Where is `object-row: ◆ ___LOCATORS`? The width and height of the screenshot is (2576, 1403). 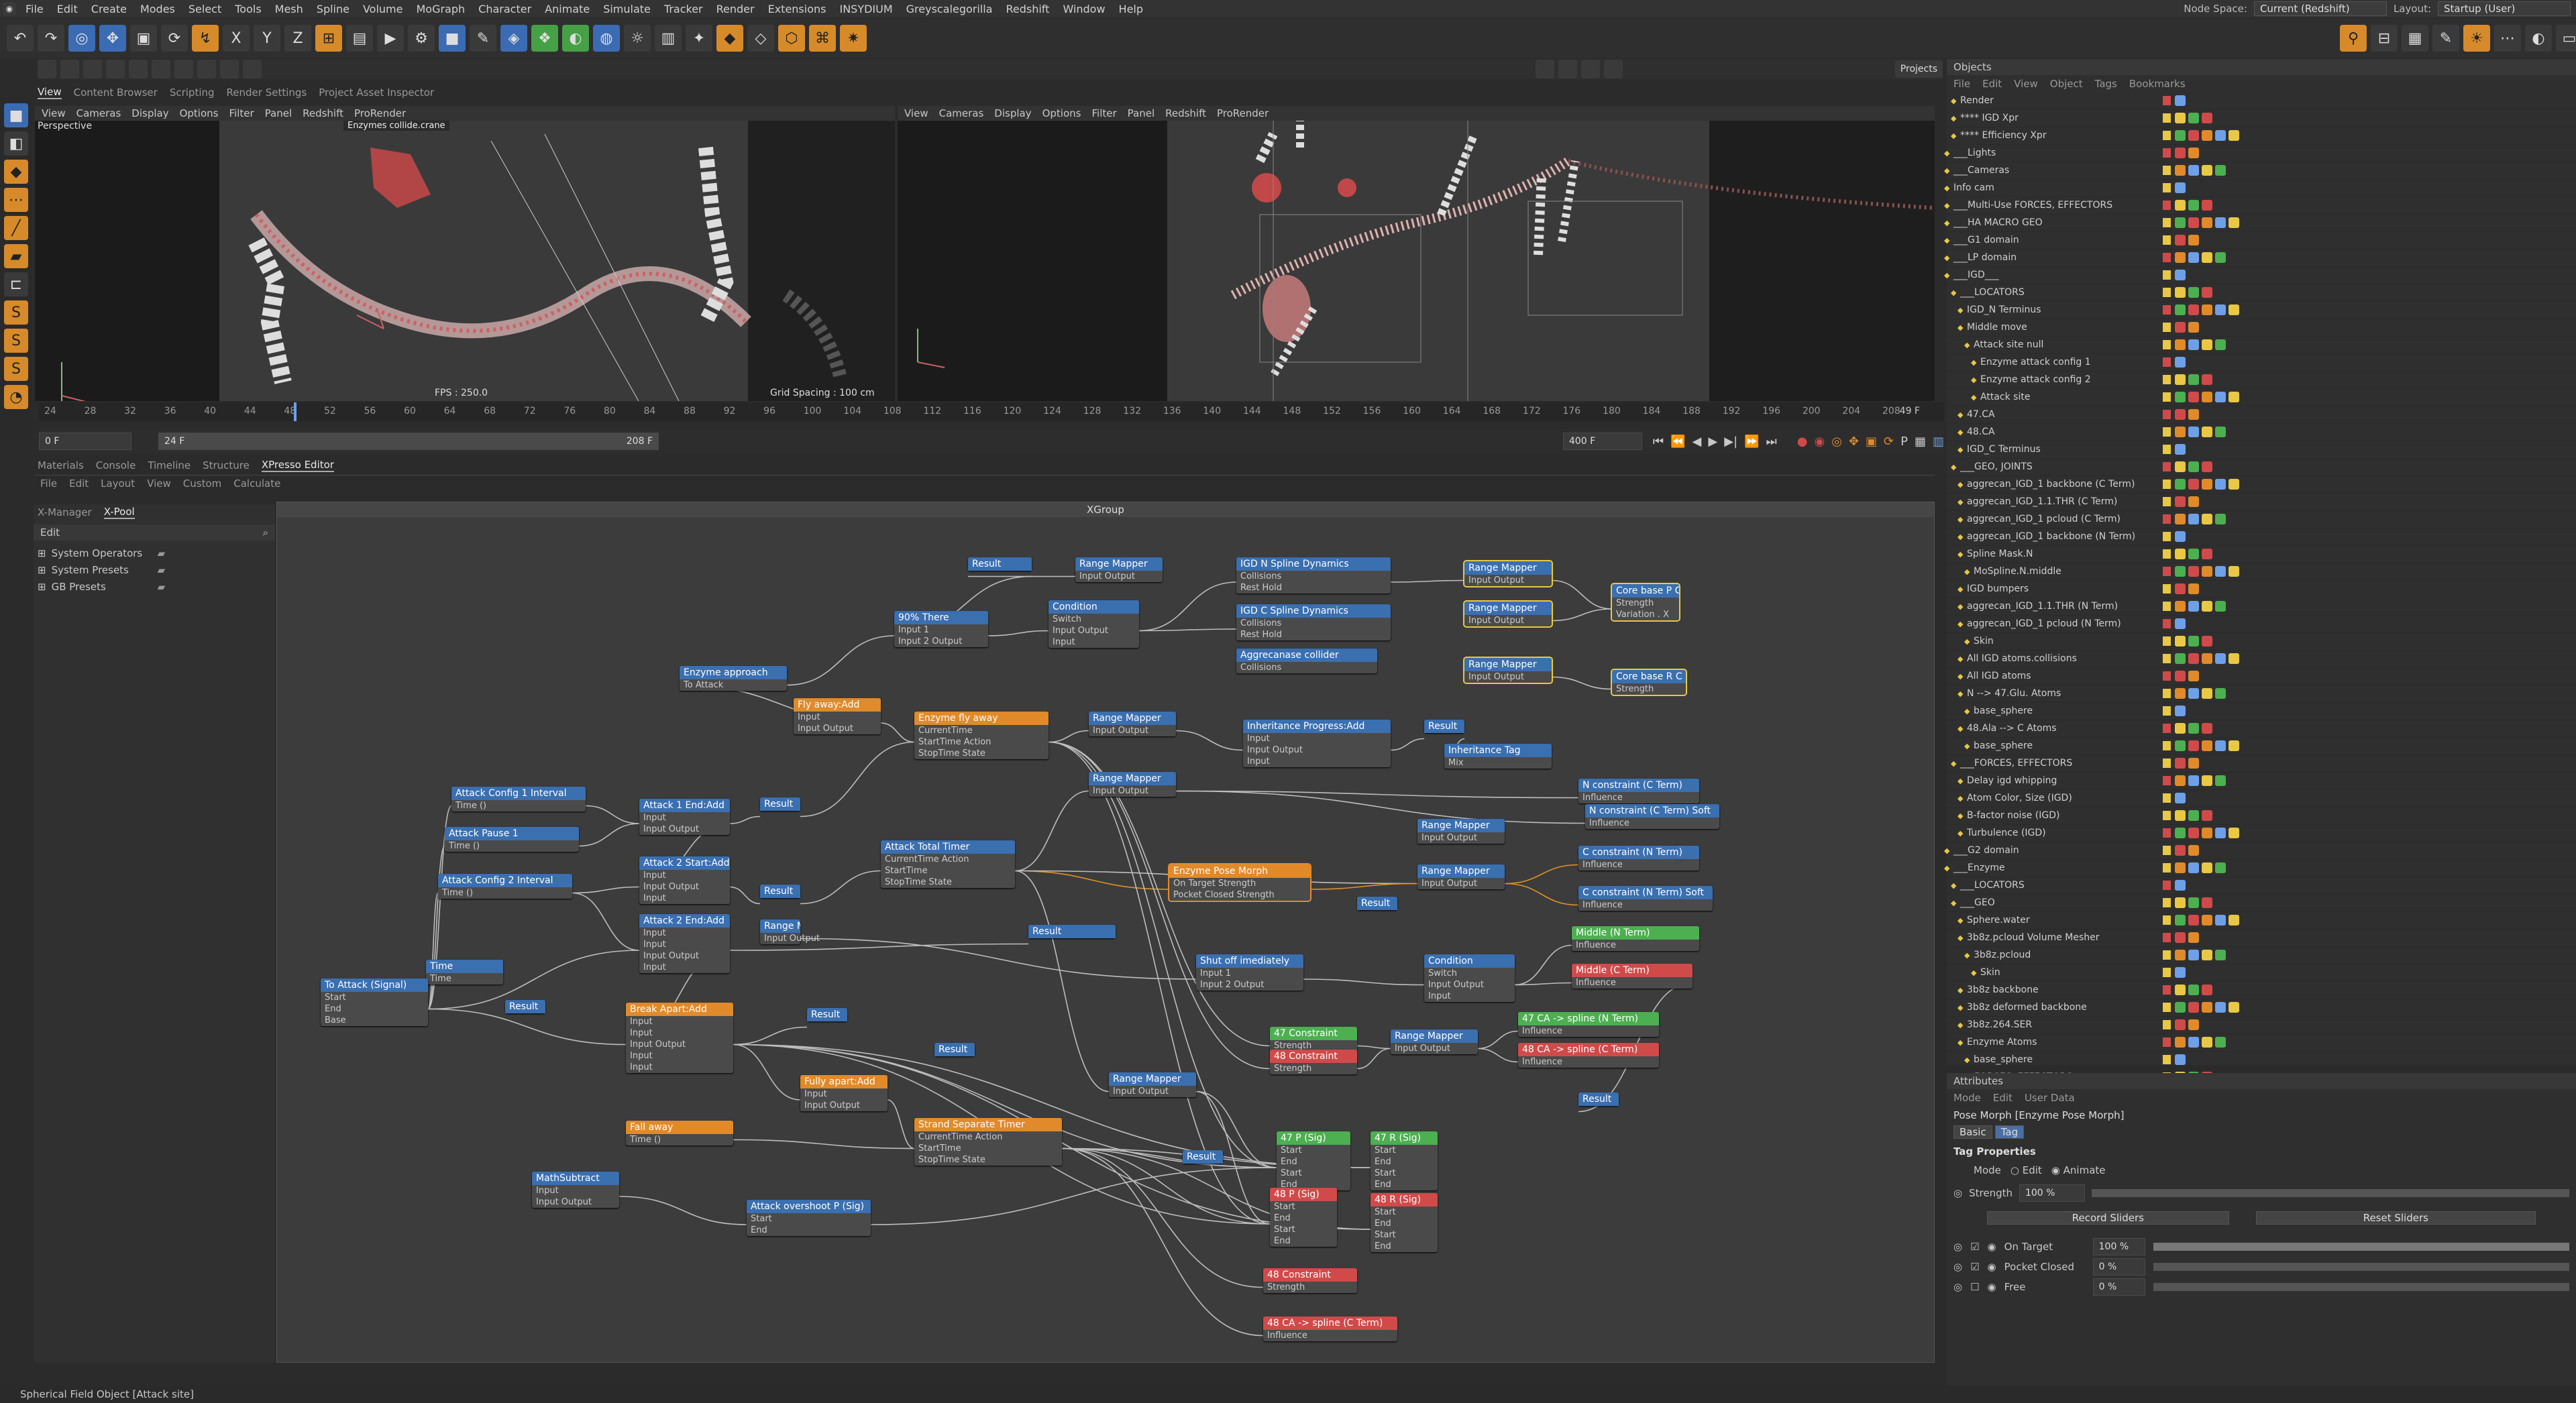
object-row: ◆ ___LOCATORS is located at coordinates (2261, 293).